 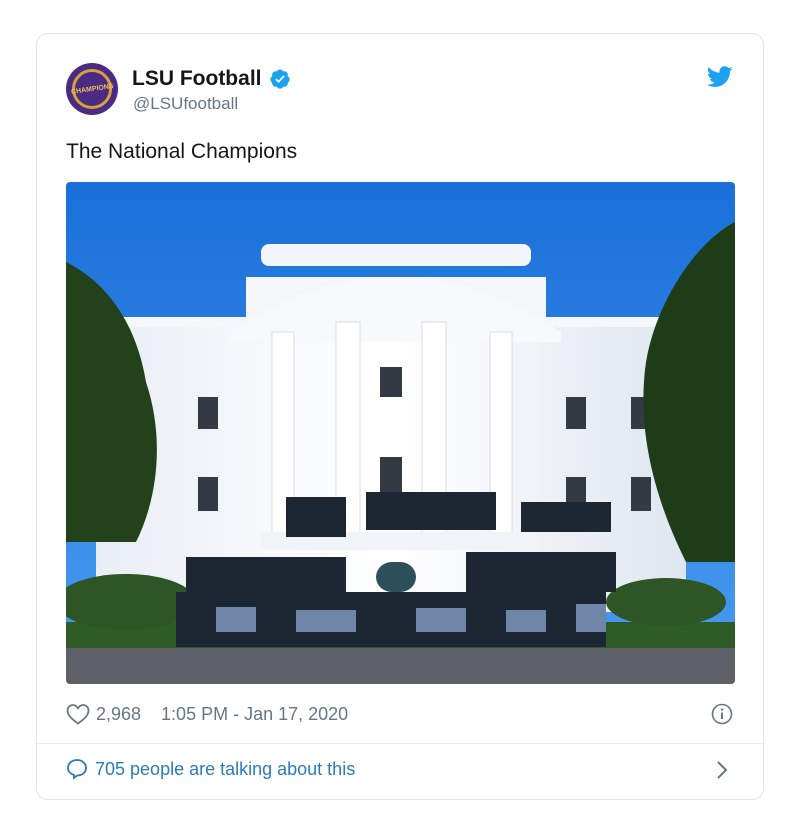 I want to click on tweet-meta: 2,968 1:05 PM - Jan 17, 2020, so click(x=207, y=714).